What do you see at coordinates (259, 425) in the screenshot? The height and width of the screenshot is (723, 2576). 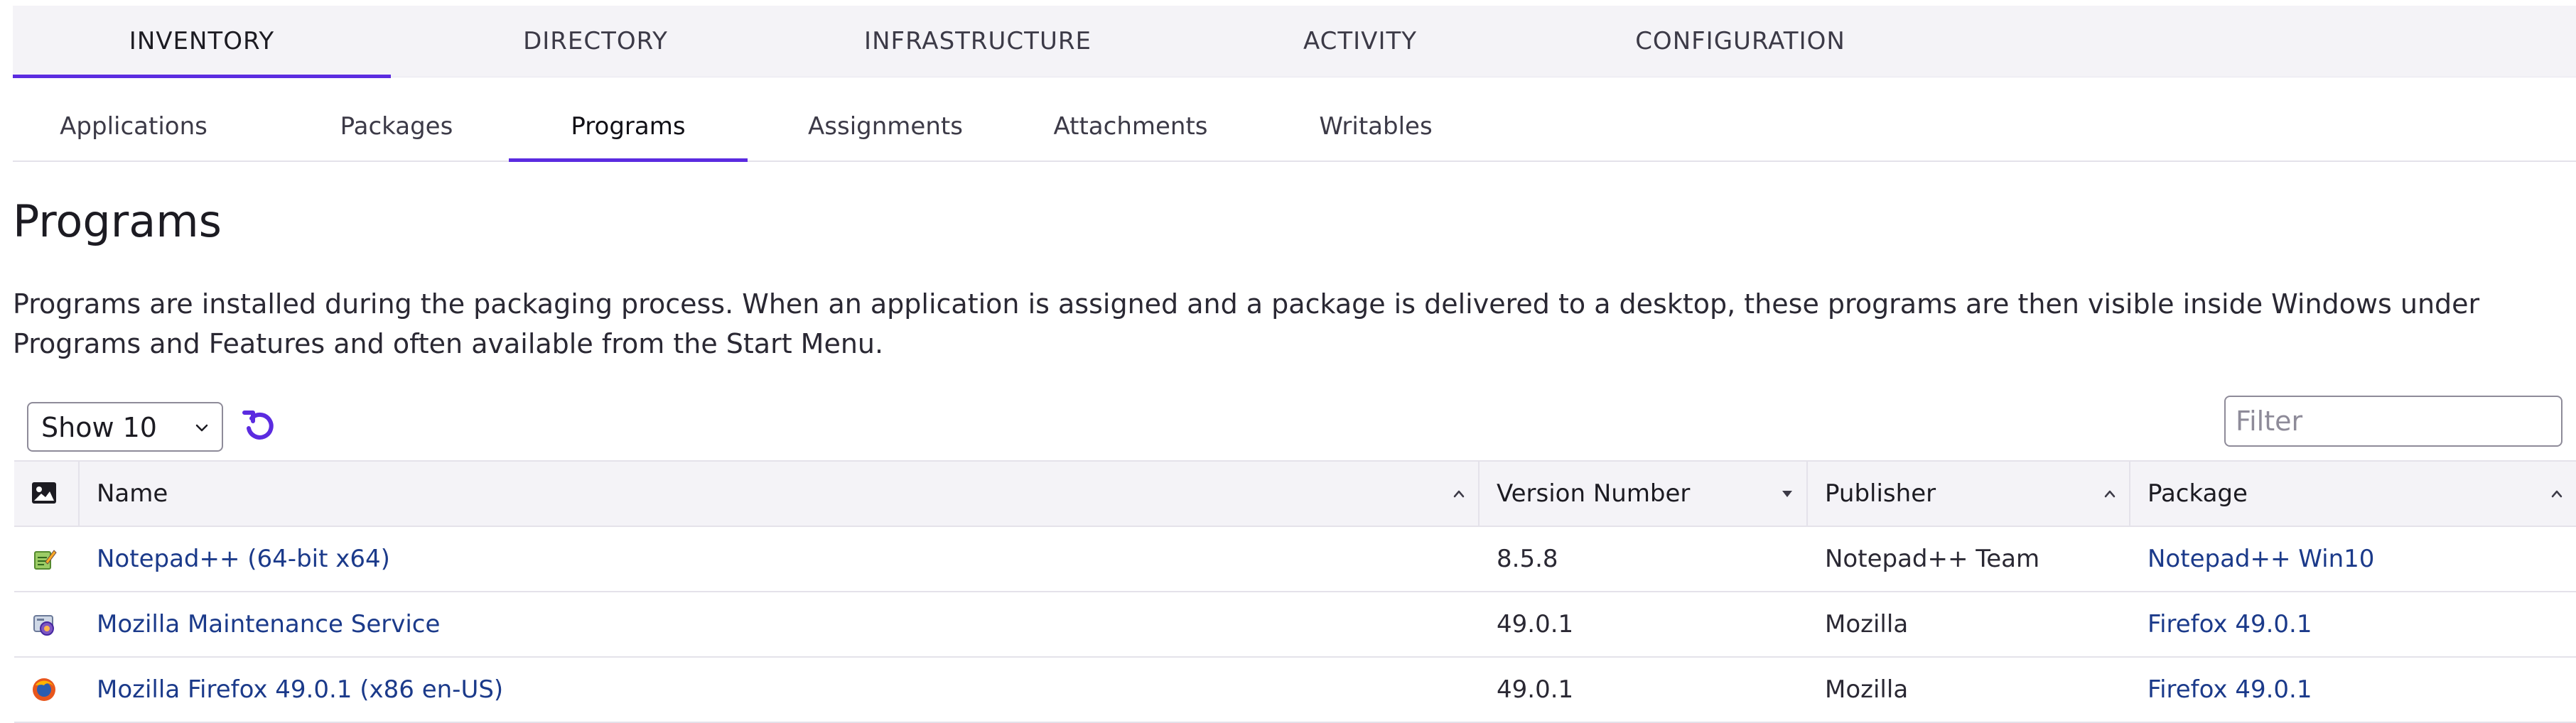 I see `refresh-icon` at bounding box center [259, 425].